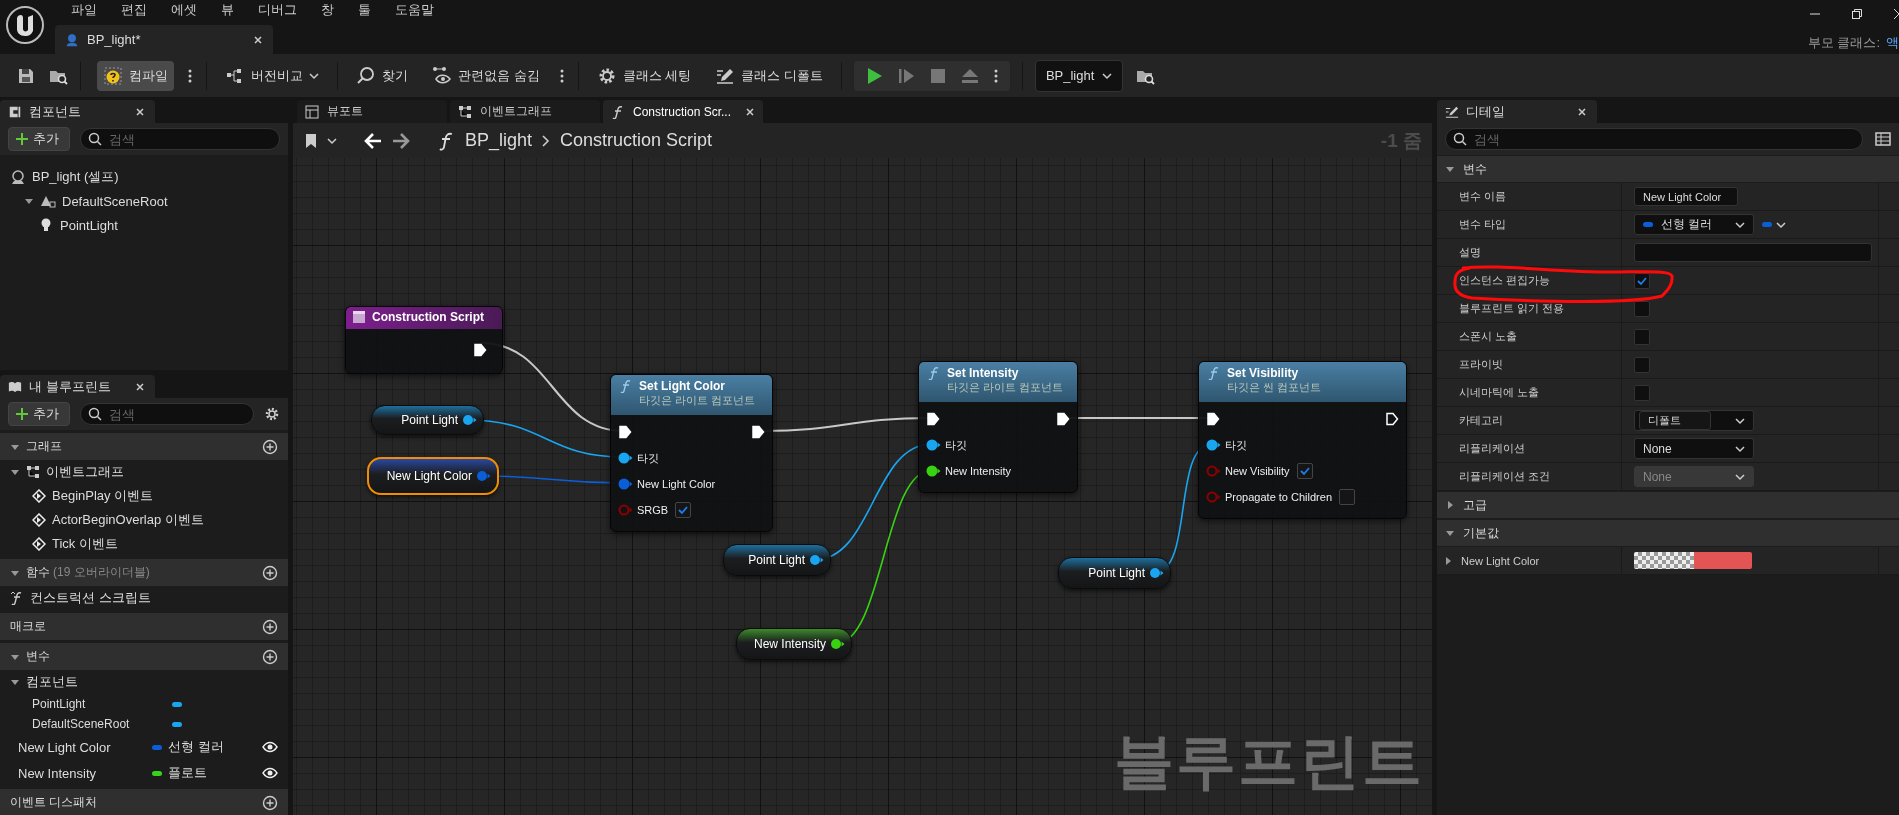 Image resolution: width=1899 pixels, height=815 pixels. What do you see at coordinates (144, 572) in the screenshot?
I see `section-header: 함수 (19 오버라이더블)` at bounding box center [144, 572].